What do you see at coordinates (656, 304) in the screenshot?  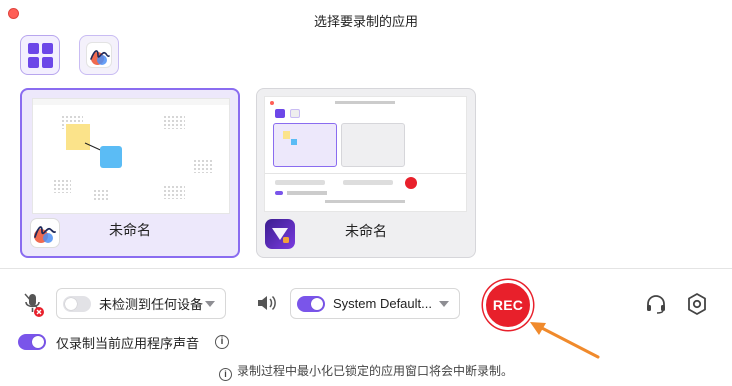 I see `headset-icon` at bounding box center [656, 304].